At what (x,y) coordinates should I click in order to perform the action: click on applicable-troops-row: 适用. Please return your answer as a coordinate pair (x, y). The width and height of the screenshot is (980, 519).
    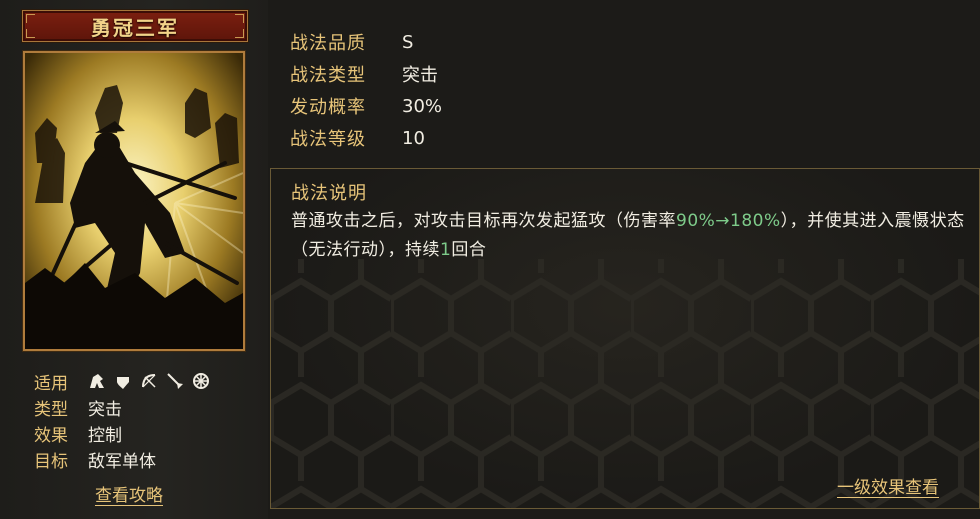
    Looking at the image, I should click on (144, 381).